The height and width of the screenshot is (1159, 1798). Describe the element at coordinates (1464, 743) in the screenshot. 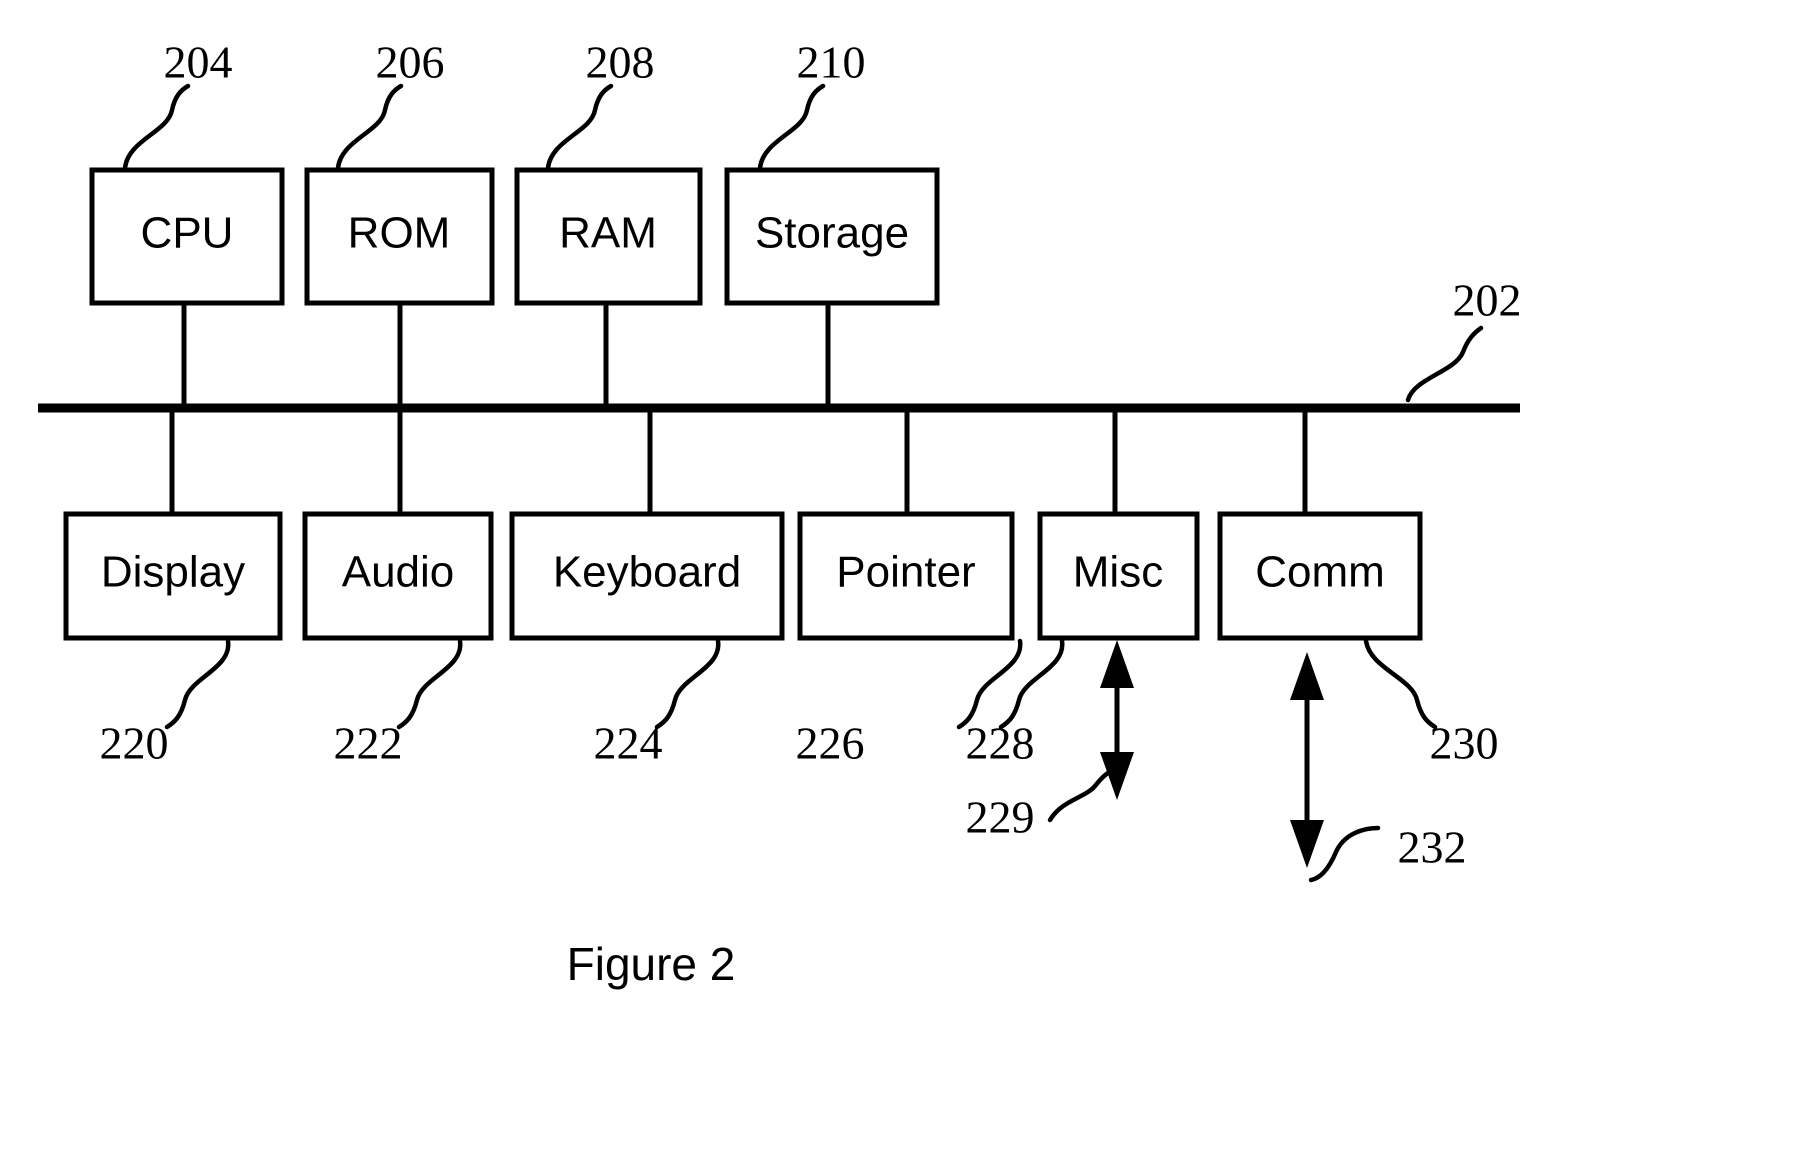

I see `ref-number-230: 230` at that location.